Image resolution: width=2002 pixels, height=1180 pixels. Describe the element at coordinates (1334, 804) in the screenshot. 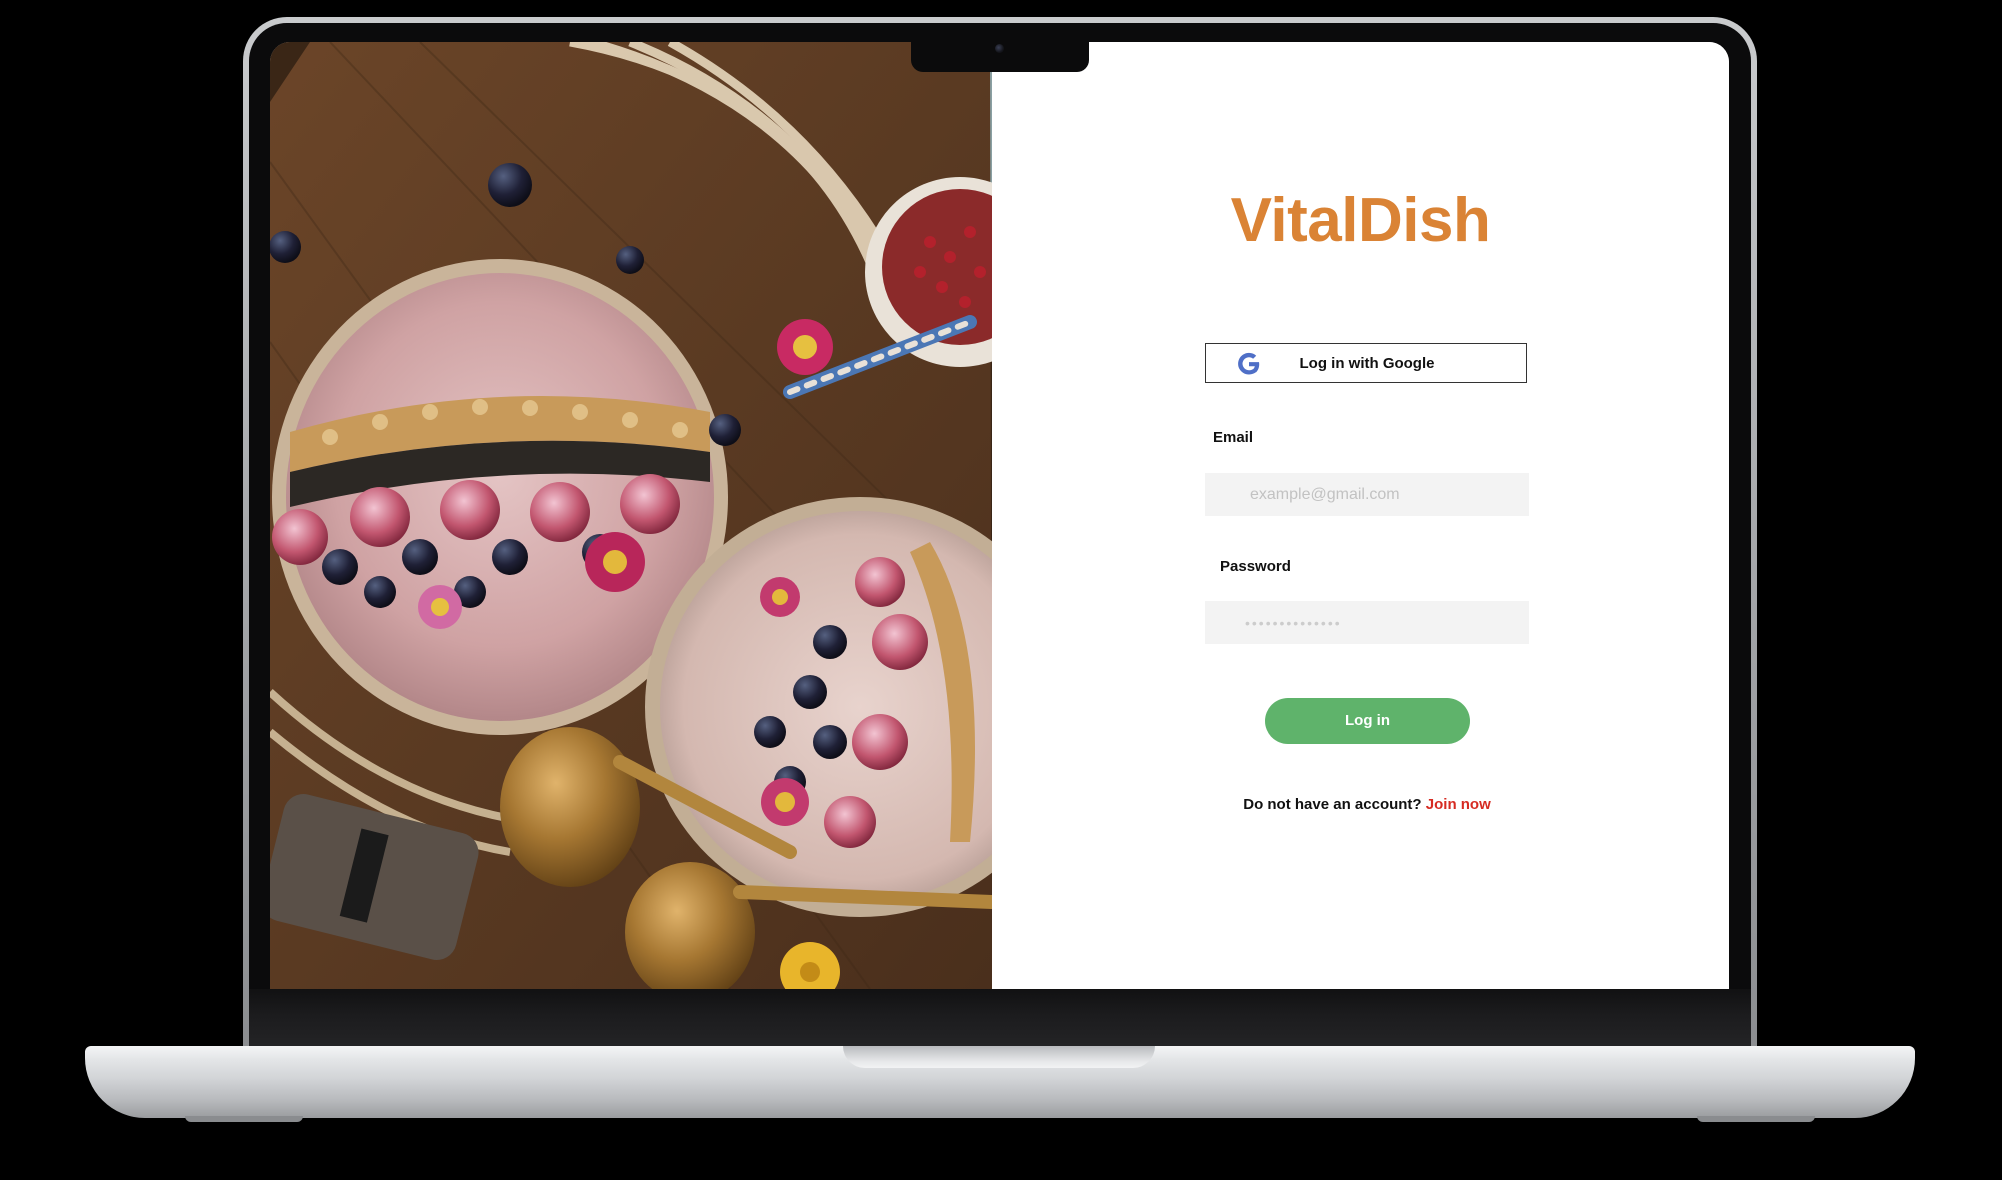

I see `signup-prompt: Do not have an account?` at that location.